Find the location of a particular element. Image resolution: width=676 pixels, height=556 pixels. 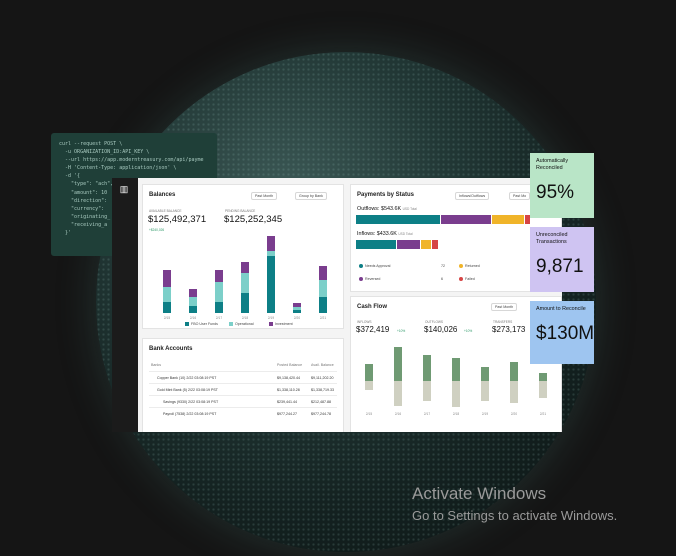

activate-windows-subtitle: Go to Settings to activate Windows. is located at coordinates (515, 515).